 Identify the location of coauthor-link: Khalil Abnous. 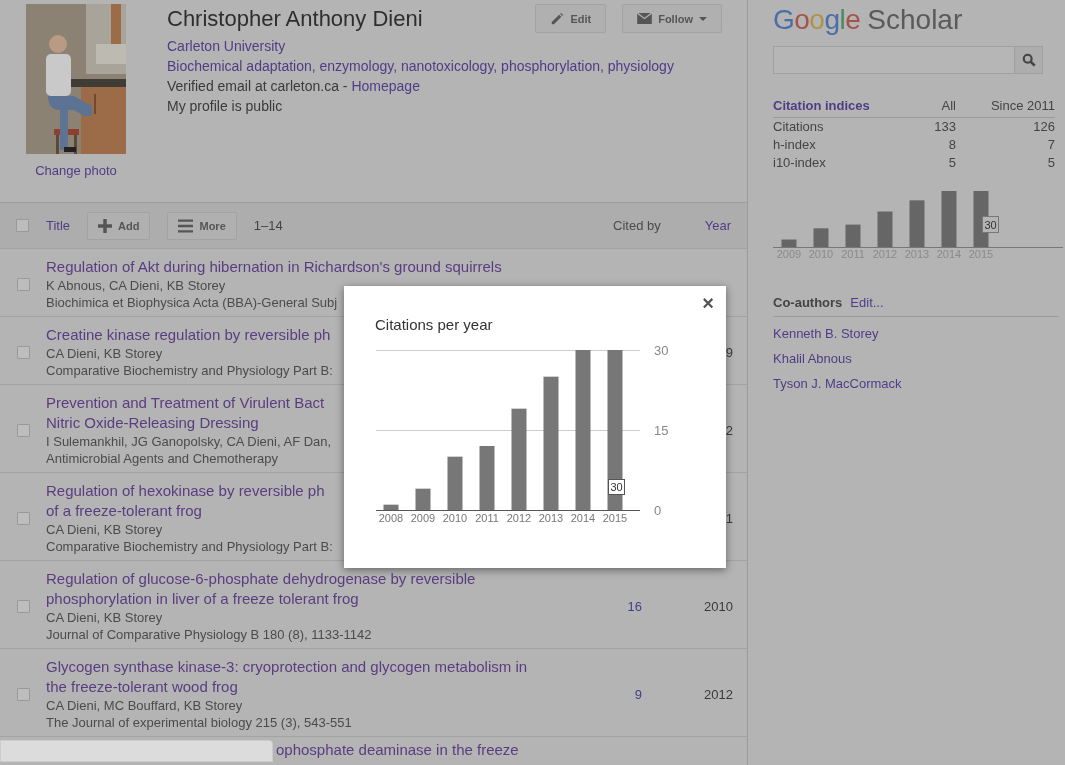
(918, 359).